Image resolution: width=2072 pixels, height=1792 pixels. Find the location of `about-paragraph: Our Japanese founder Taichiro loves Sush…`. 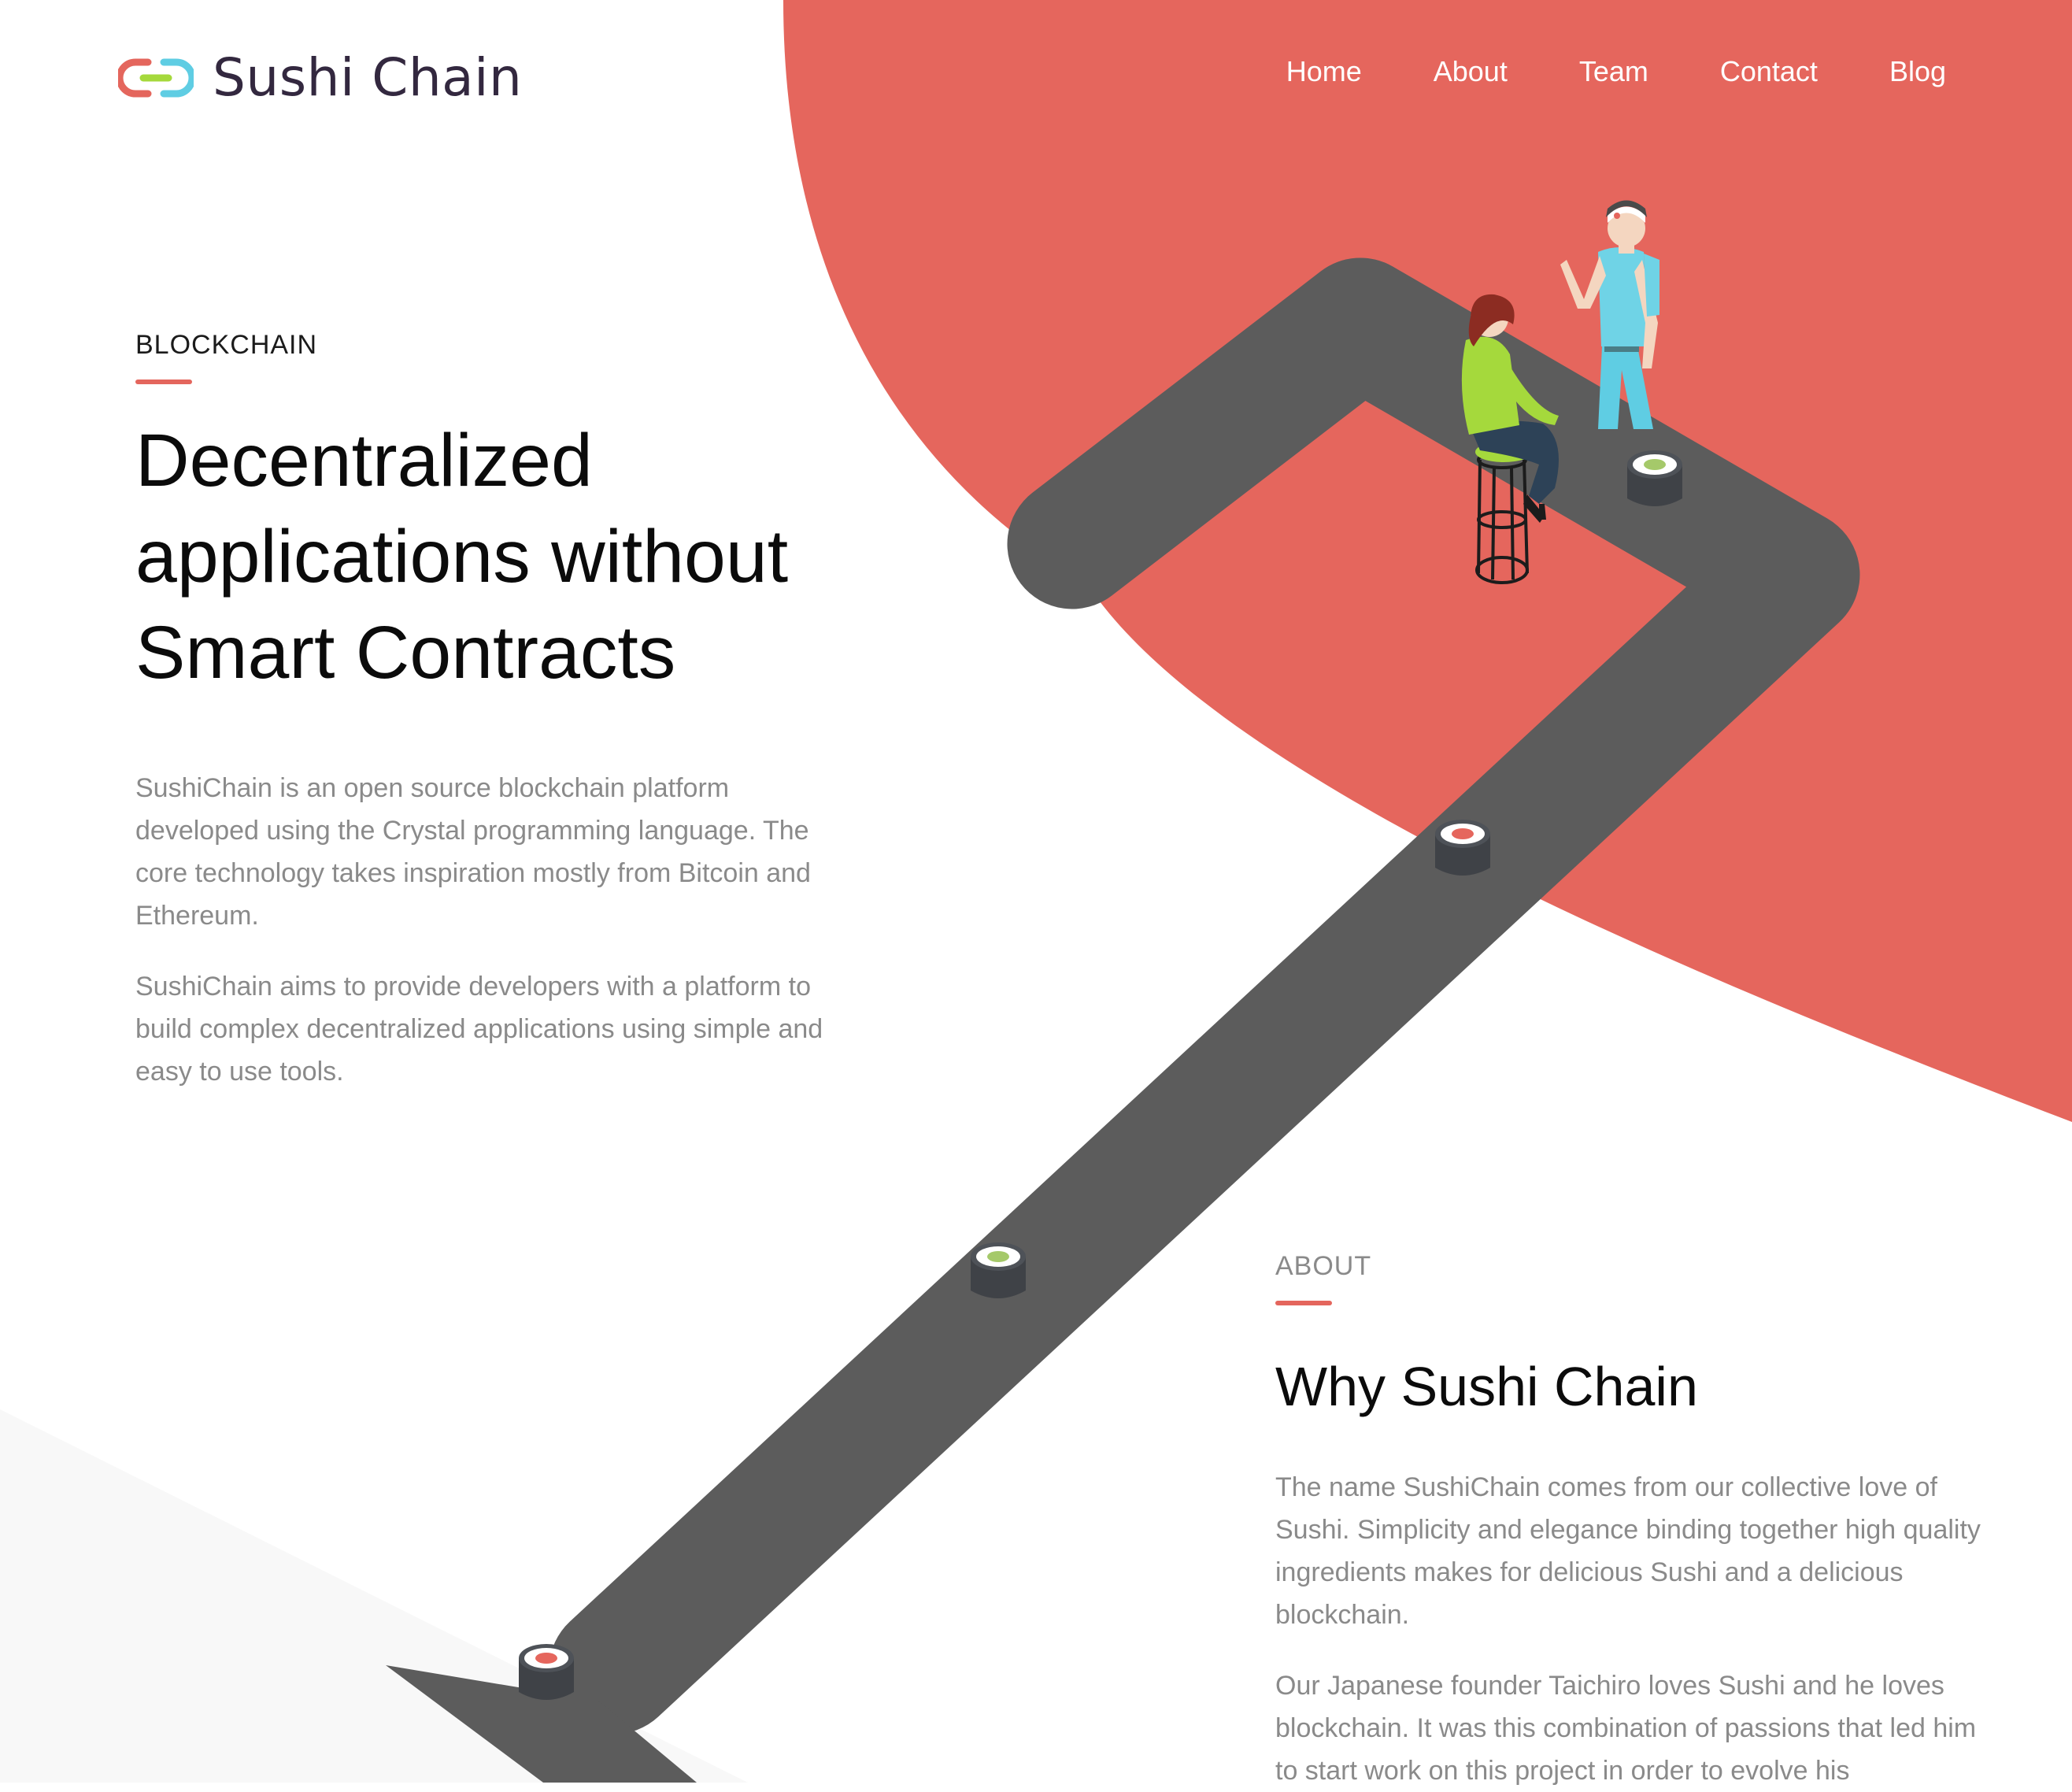

about-paragraph: Our Japanese founder Taichiro loves Sush… is located at coordinates (1626, 1729).